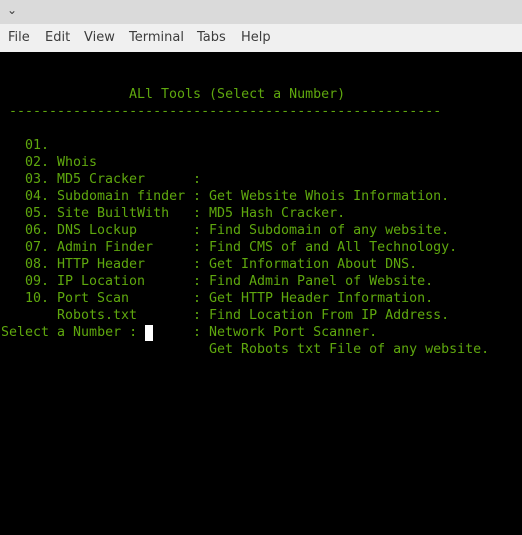  Describe the element at coordinates (93, 298) in the screenshot. I see `tool-name: Port Scan` at that location.